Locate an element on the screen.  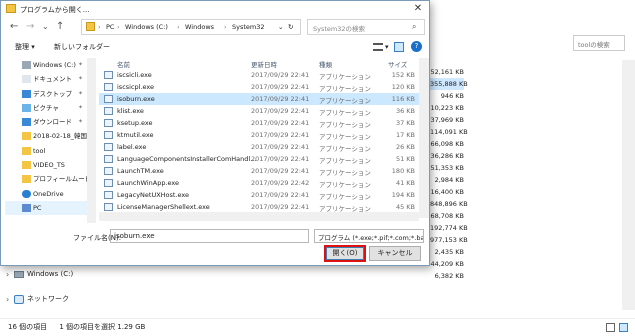
file-list-header: 名前 更新日時 種類 サイズ is located at coordinates (259, 63).